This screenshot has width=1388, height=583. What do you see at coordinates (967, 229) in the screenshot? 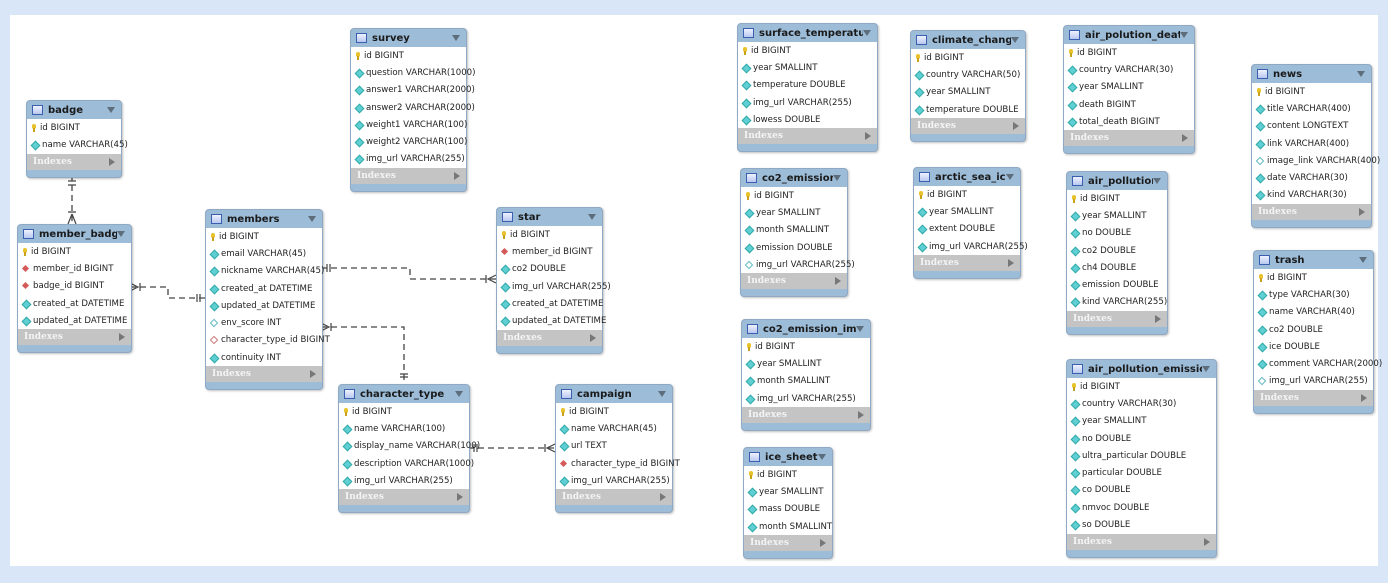
I see `column-row: extent DOUBLE` at bounding box center [967, 229].